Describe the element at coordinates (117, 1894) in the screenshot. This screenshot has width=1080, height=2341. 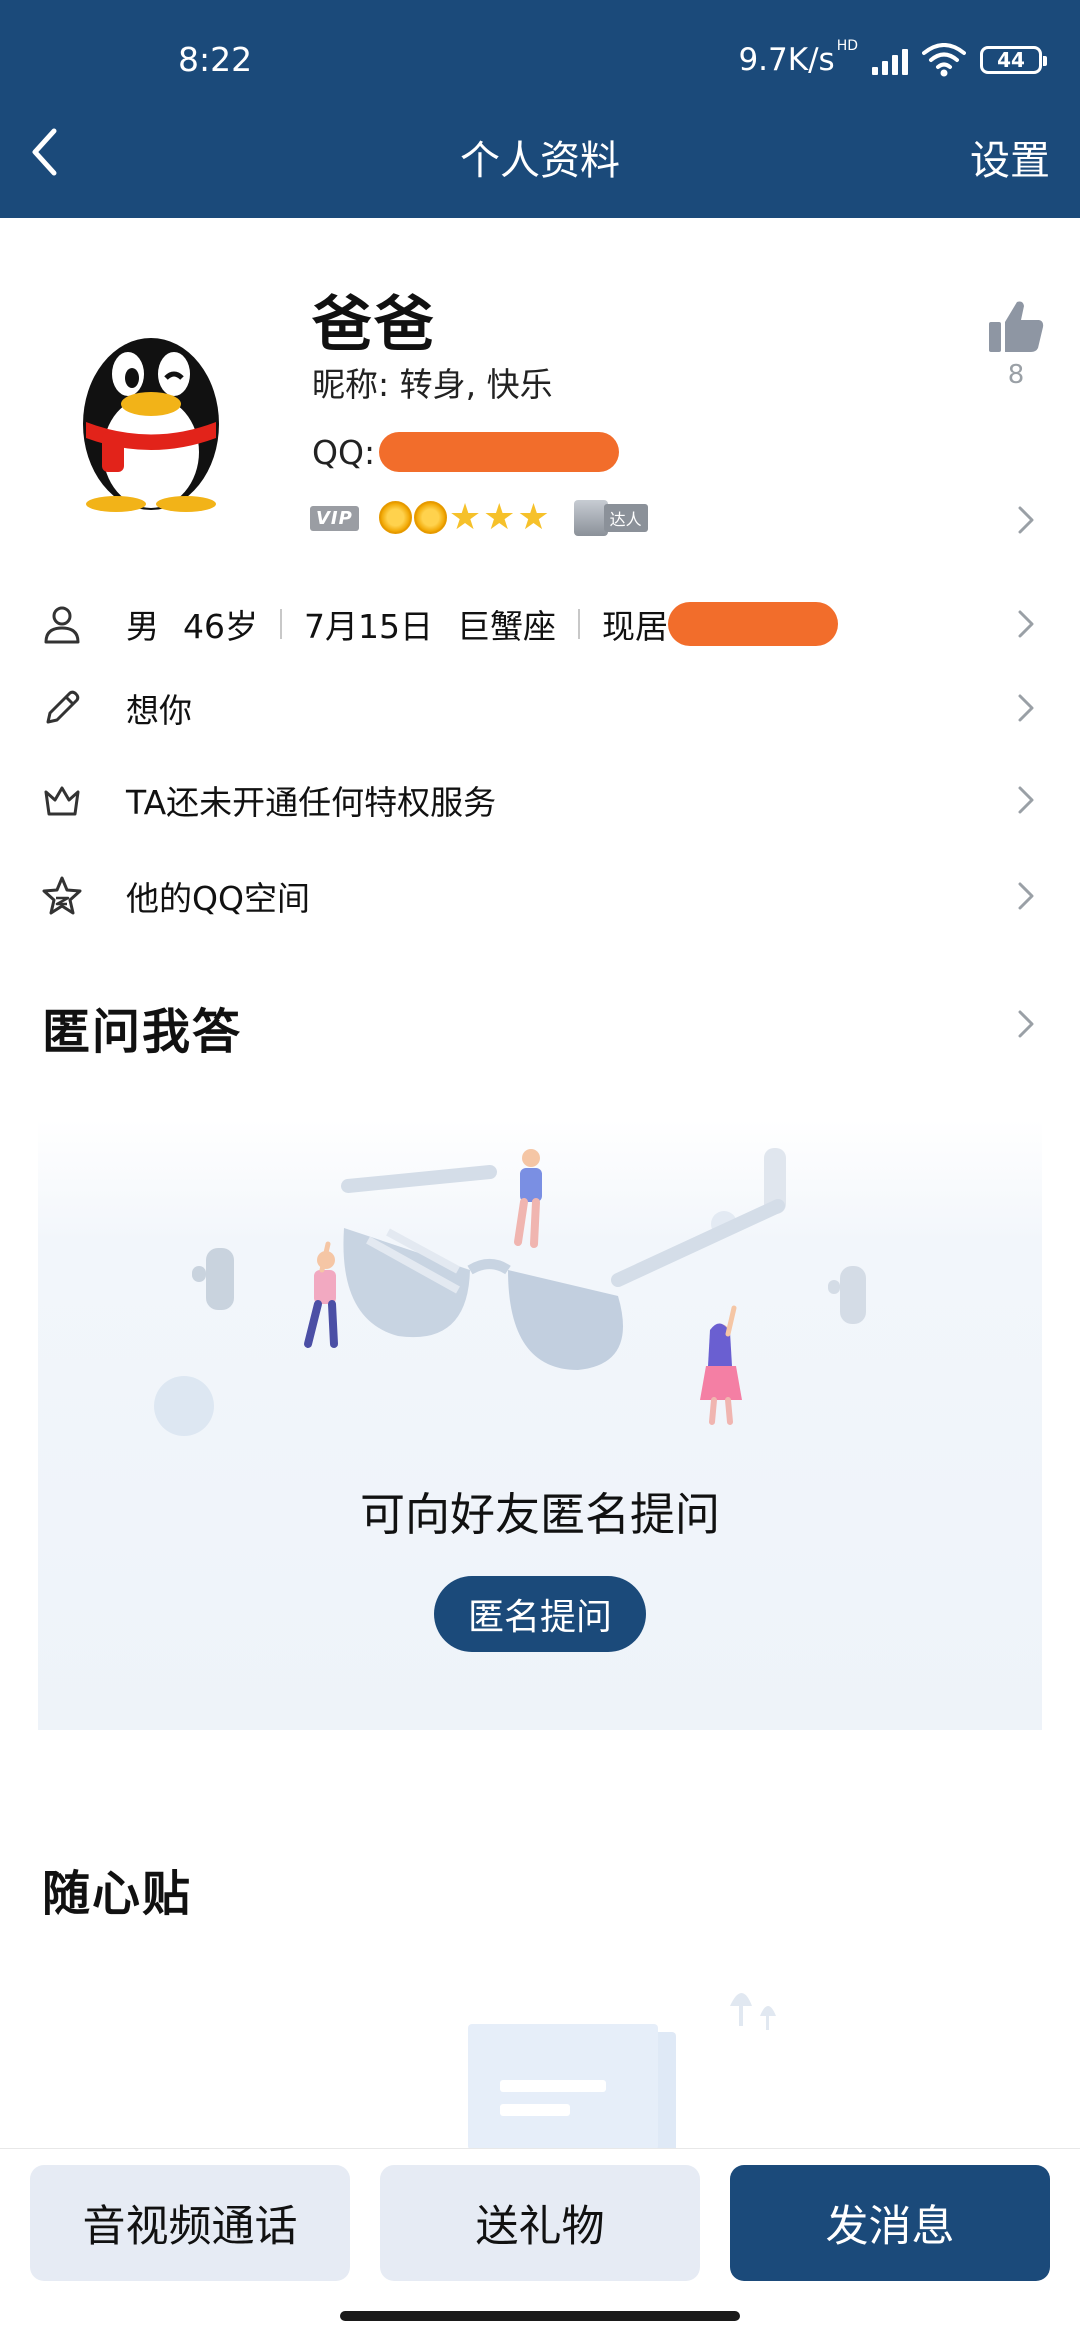
I see `sticky-notes-title: 随心贴` at that location.